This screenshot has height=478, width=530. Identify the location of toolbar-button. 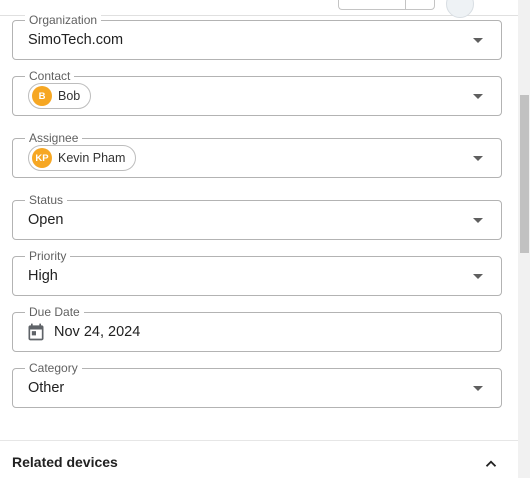
(372, 5).